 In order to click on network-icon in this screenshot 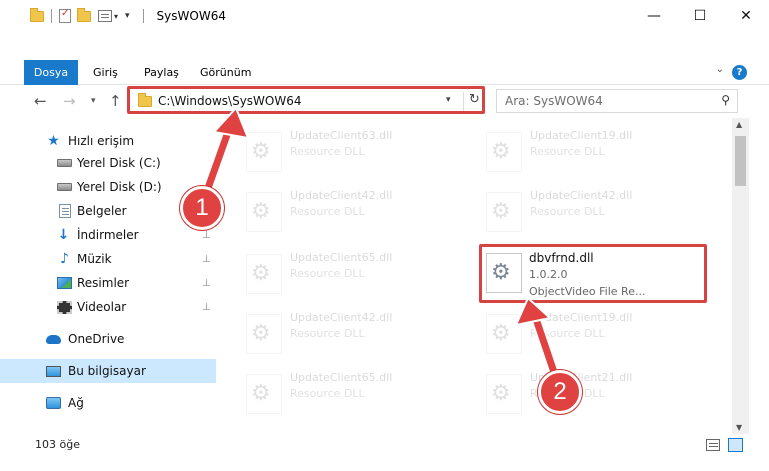, I will do `click(53, 403)`.